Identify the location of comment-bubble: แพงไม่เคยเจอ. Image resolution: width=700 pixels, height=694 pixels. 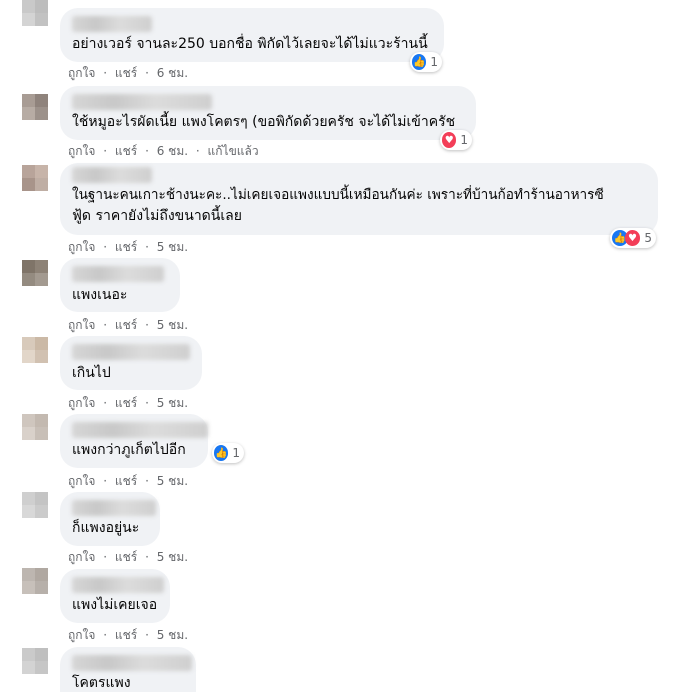
(115, 596).